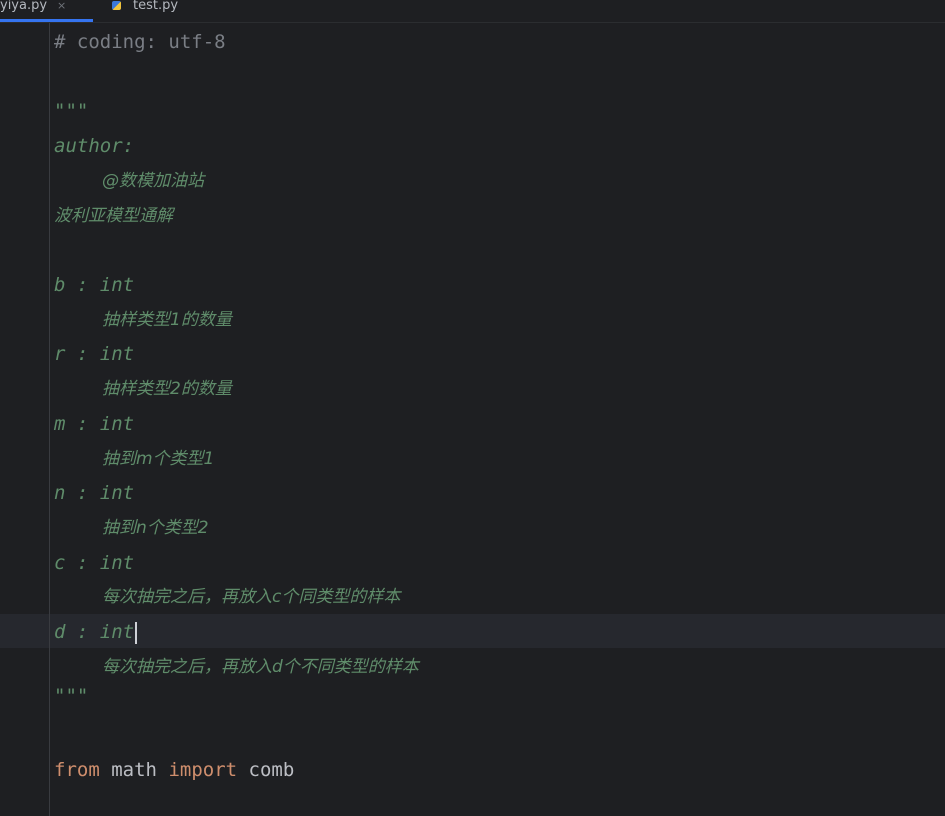  What do you see at coordinates (271, 770) in the screenshot?
I see `imported-name: comb` at bounding box center [271, 770].